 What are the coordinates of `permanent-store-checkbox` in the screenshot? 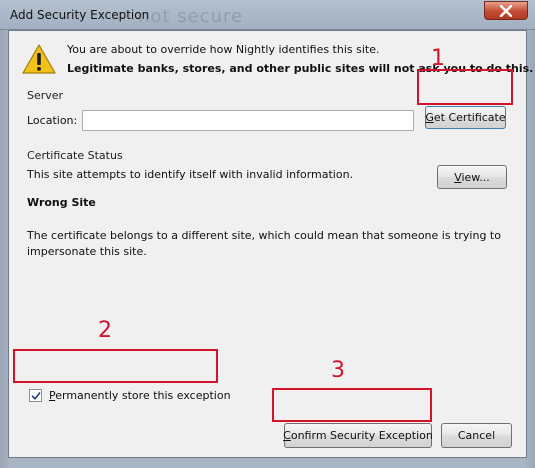 It's located at (35, 395).